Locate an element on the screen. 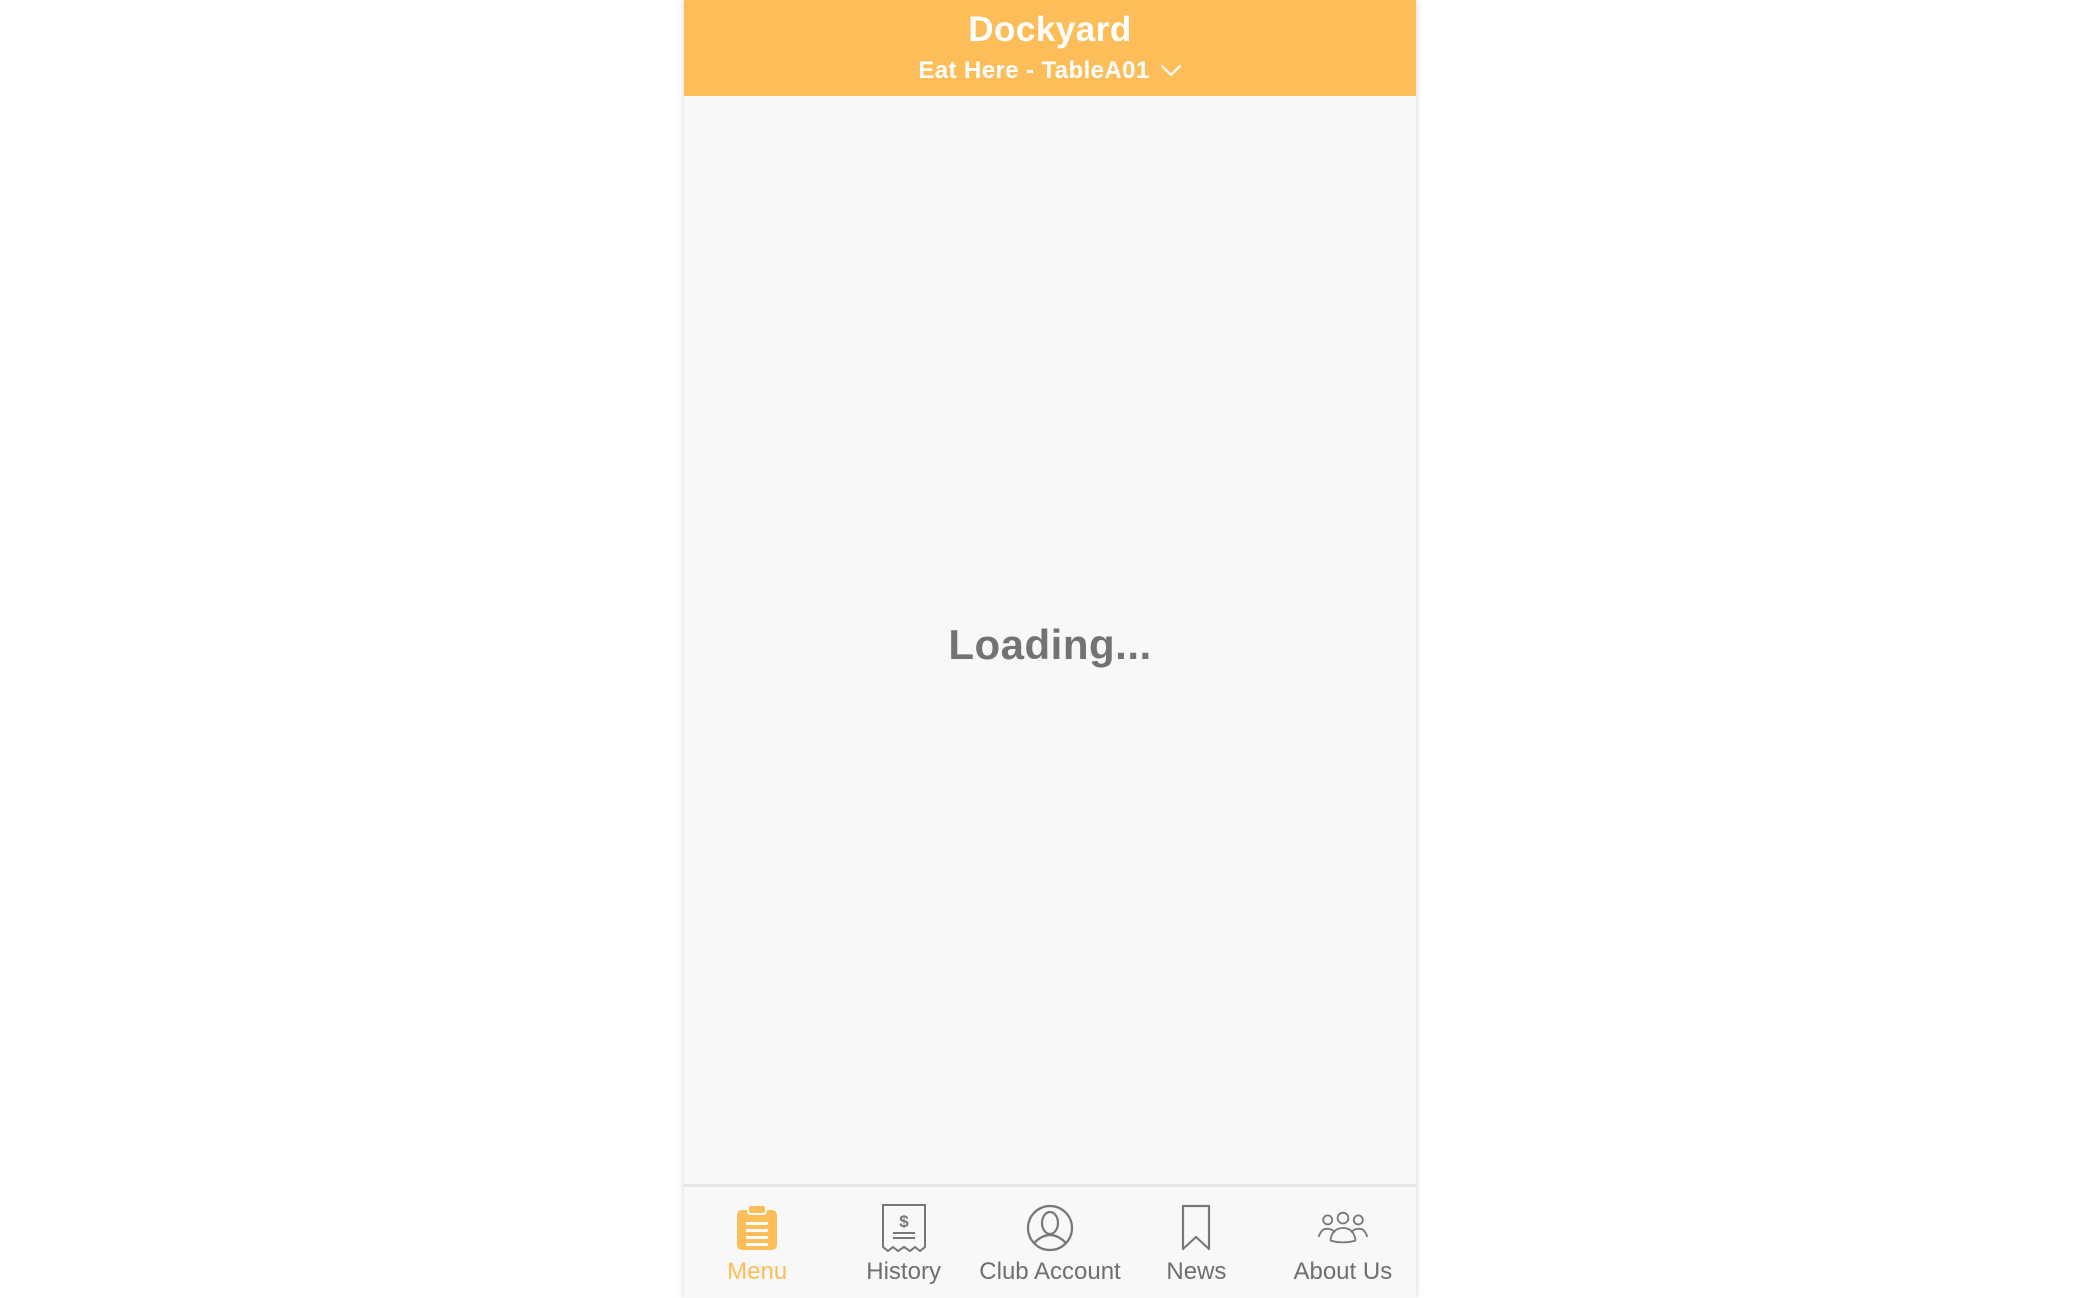  chevron-down-icon is located at coordinates (1170, 70).